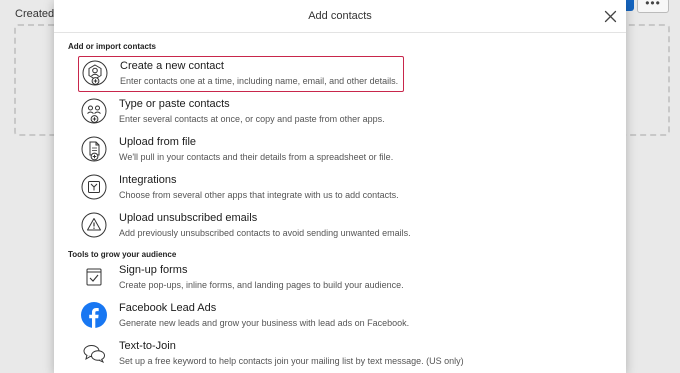  What do you see at coordinates (94, 277) in the screenshot?
I see `signup-form-icon` at bounding box center [94, 277].